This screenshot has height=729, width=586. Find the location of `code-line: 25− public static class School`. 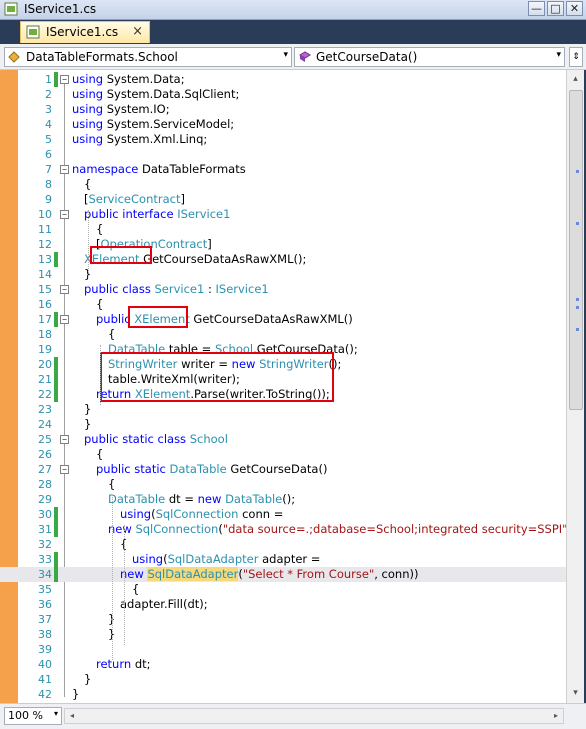

code-line: 25− public static class School is located at coordinates (283, 439).